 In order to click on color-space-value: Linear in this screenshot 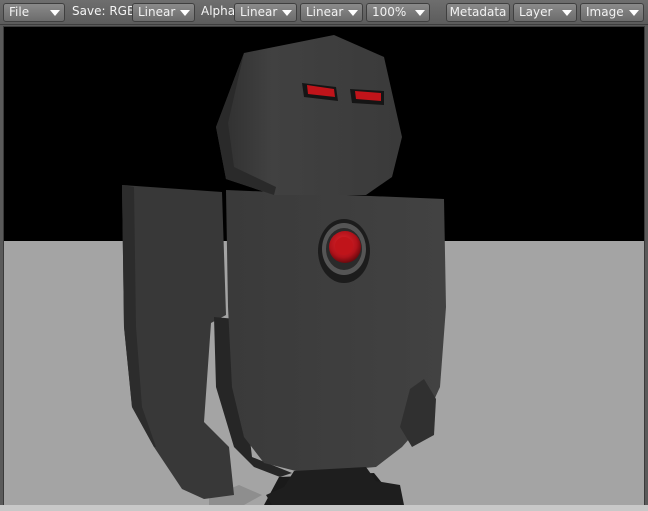, I will do `click(325, 12)`.